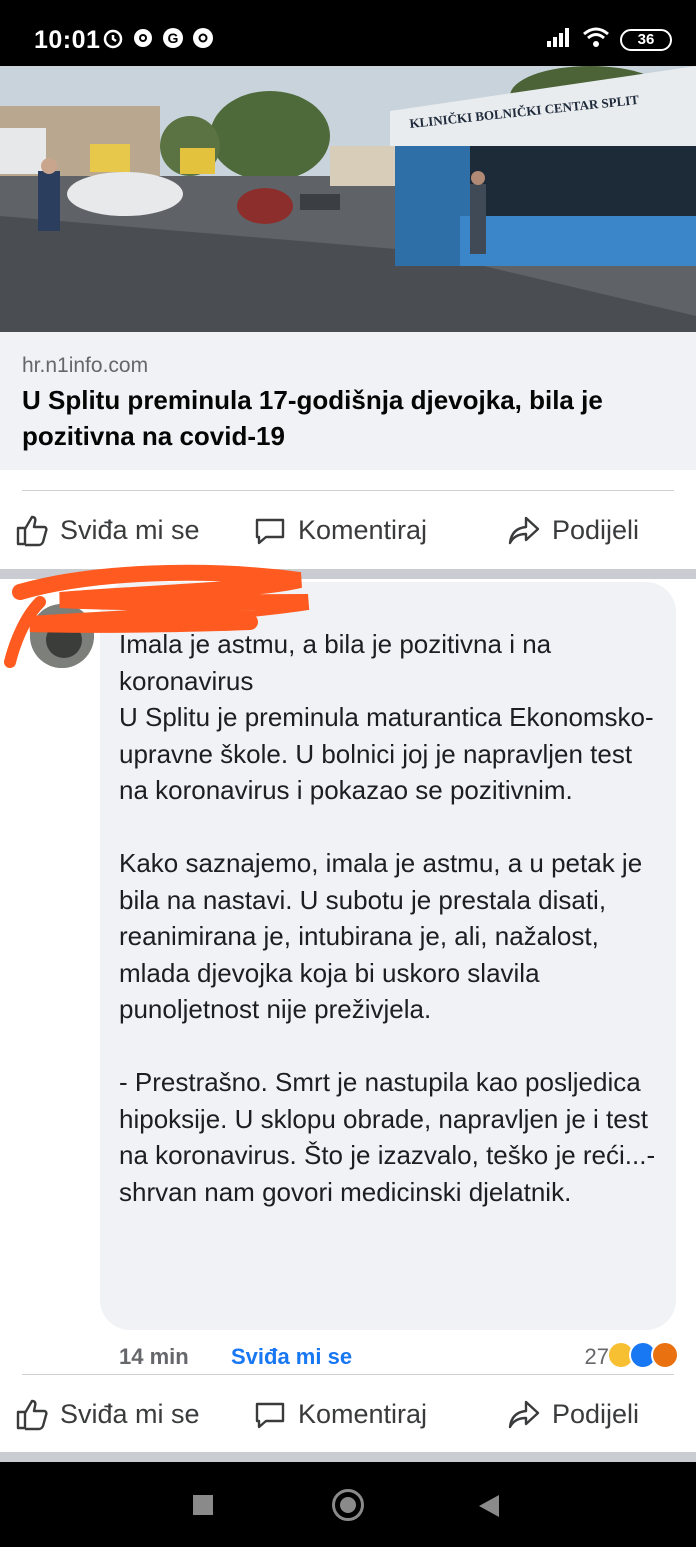 The width and height of the screenshot is (696, 1547). What do you see at coordinates (559, 39) in the screenshot?
I see `signal-icon` at bounding box center [559, 39].